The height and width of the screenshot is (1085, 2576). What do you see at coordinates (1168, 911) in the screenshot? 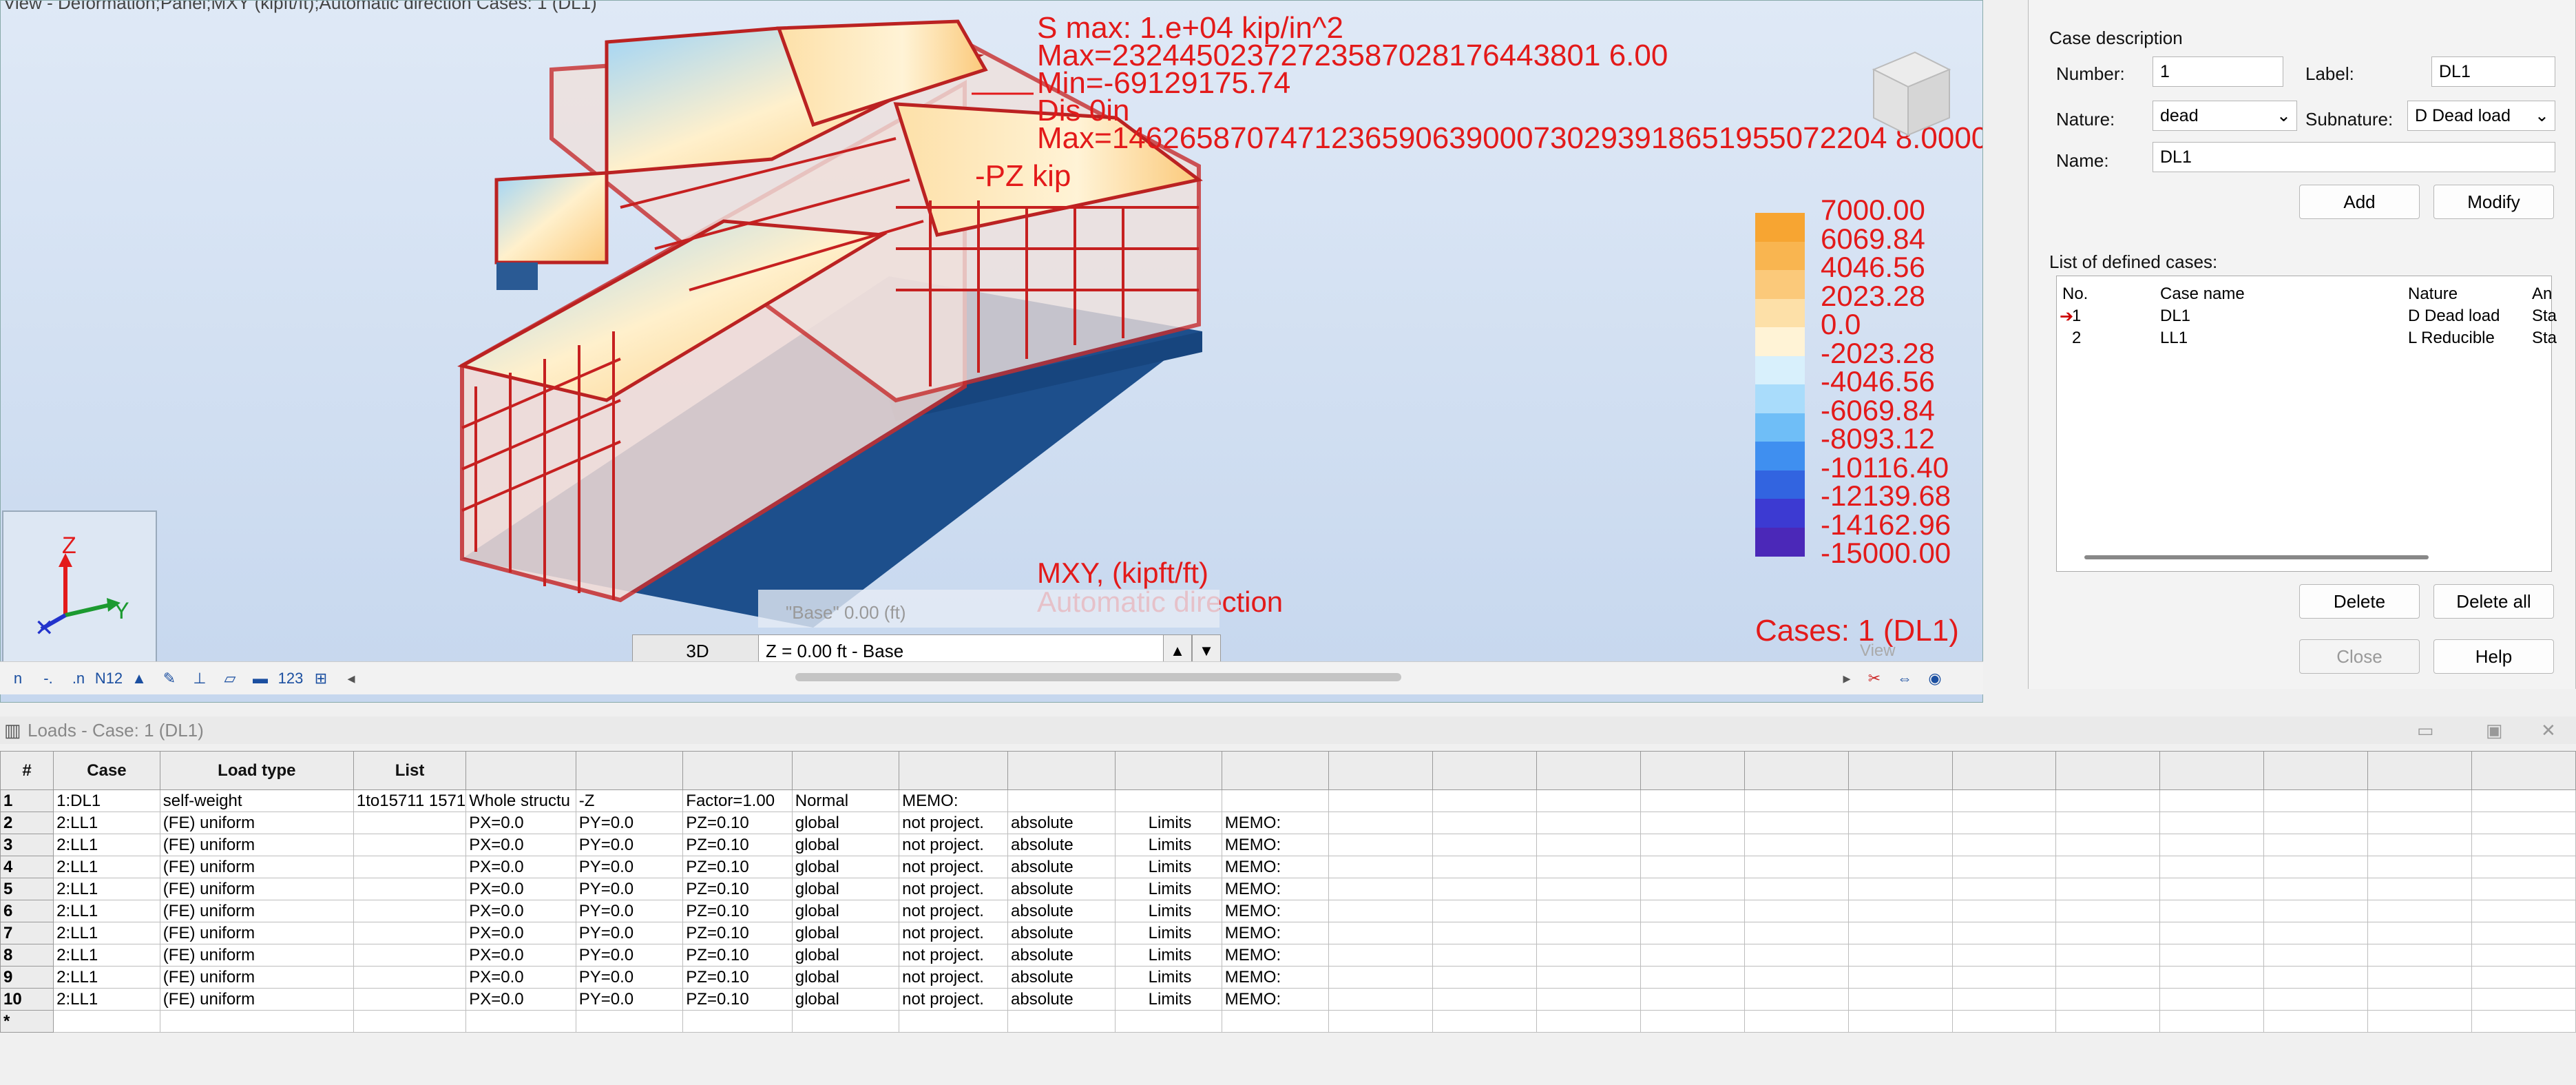
I see `table-cell: Limits` at bounding box center [1168, 911].